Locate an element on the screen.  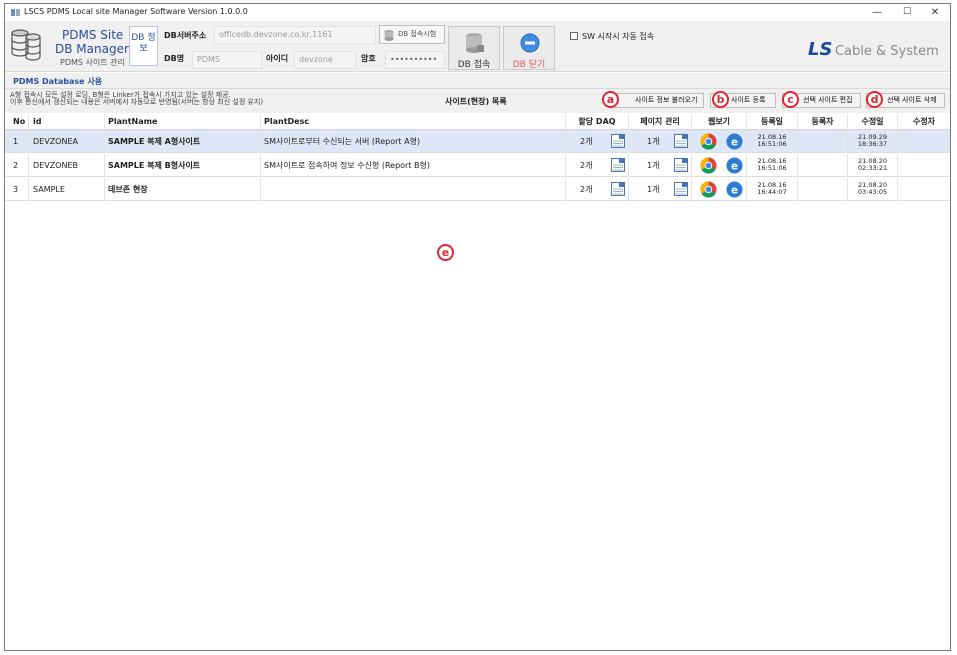
moddate-time: 03:43:05 is located at coordinates (872, 192).